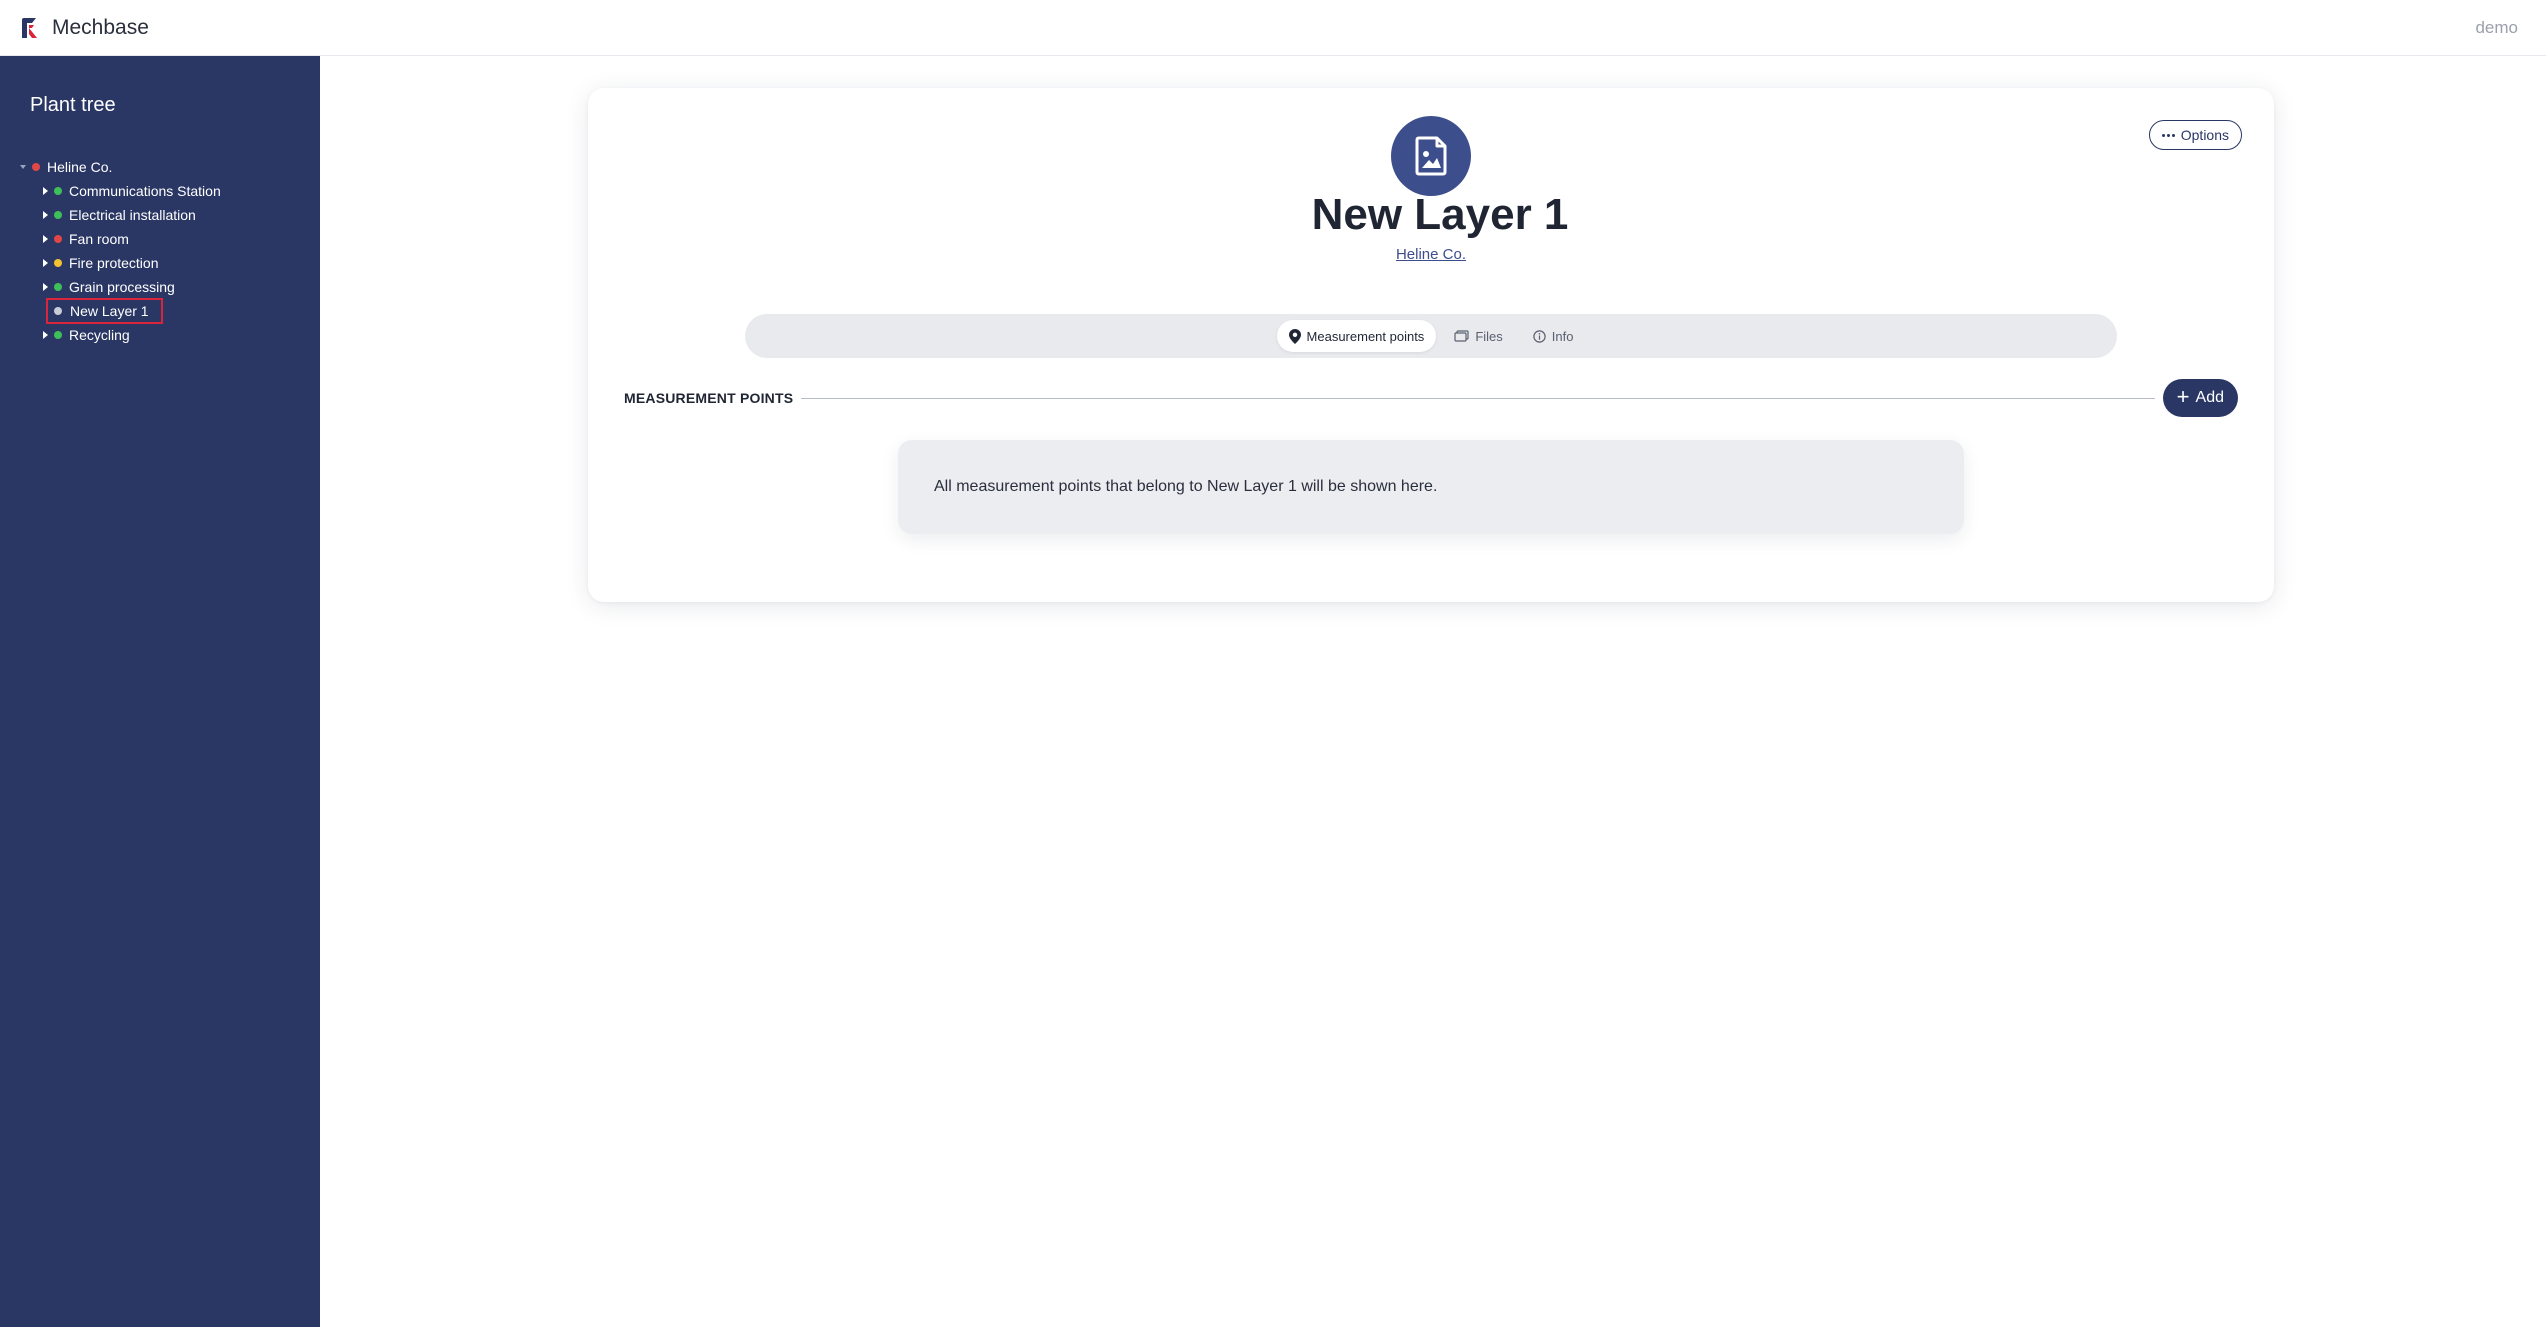 The height and width of the screenshot is (1327, 2546). Describe the element at coordinates (2168, 135) in the screenshot. I see `more-dots-icon` at that location.